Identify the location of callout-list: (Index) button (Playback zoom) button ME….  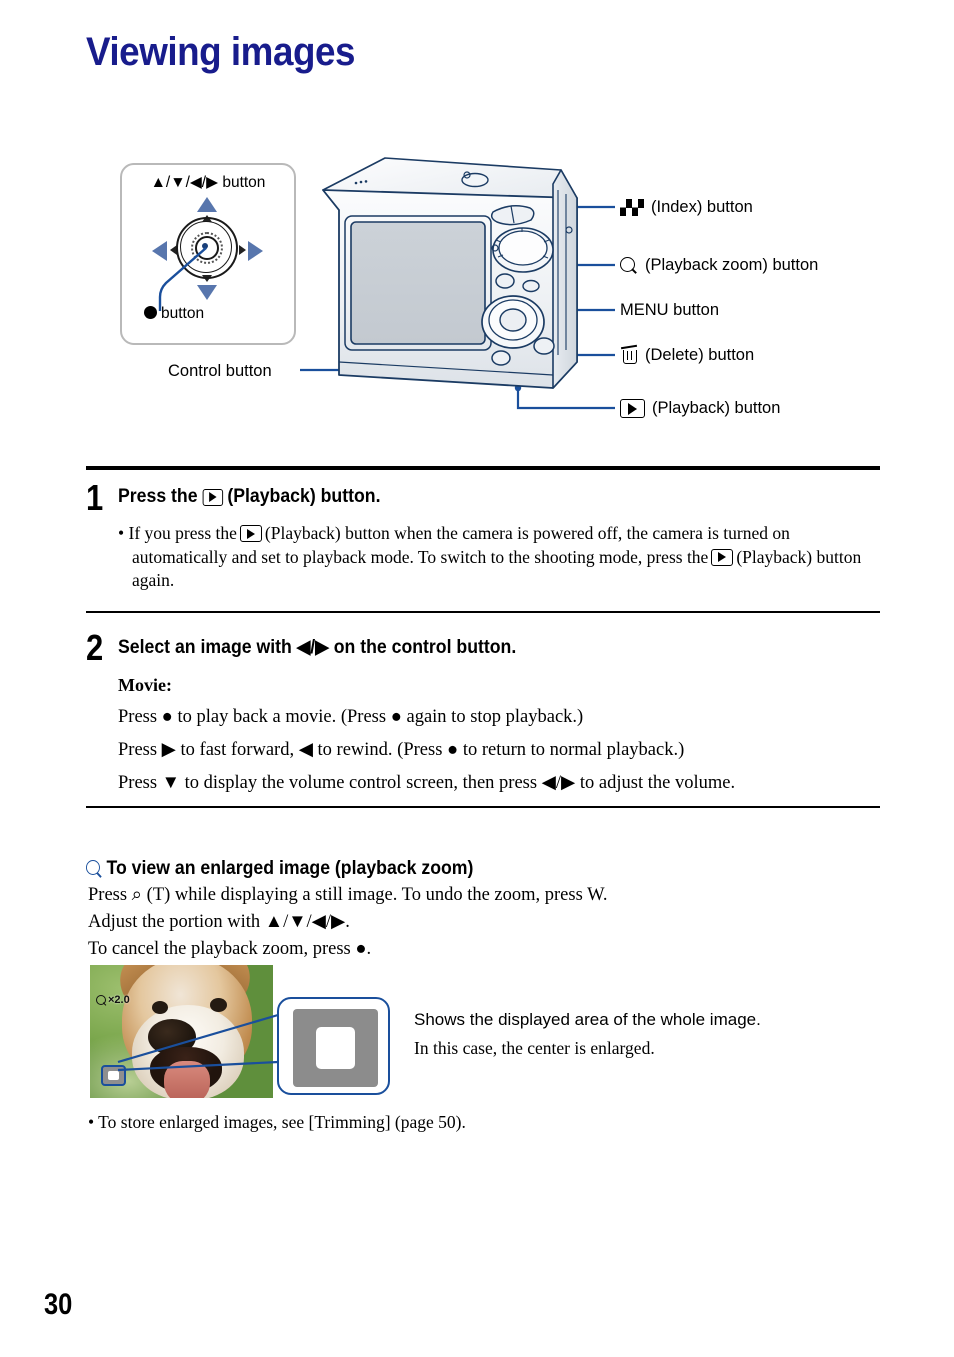
(785, 290).